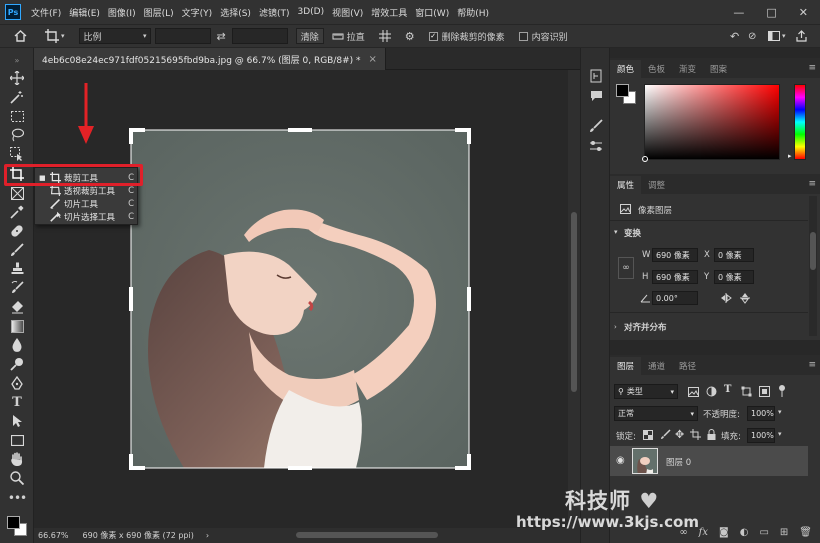  Describe the element at coordinates (17, 345) in the screenshot. I see `blur-tool-icon` at that location.